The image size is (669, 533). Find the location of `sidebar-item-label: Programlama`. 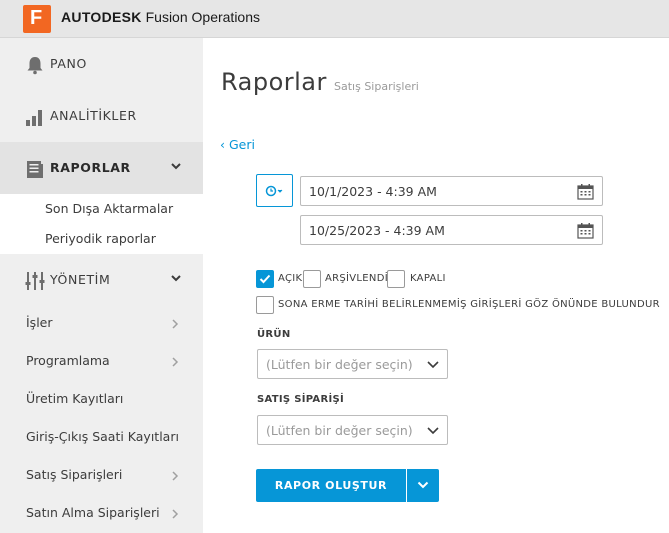

sidebar-item-label: Programlama is located at coordinates (68, 360).